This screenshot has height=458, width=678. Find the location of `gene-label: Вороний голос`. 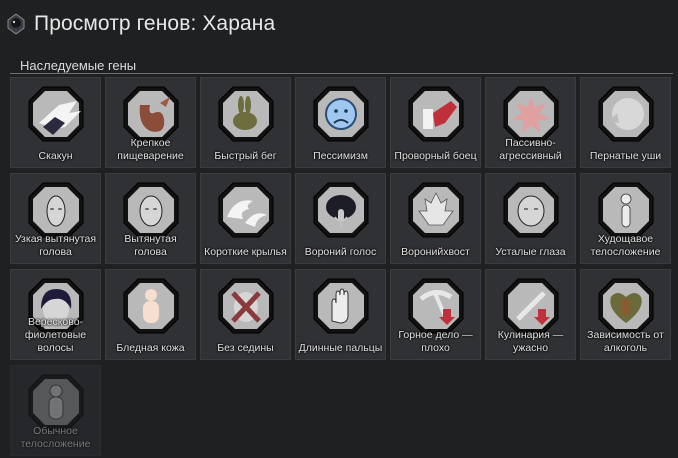

gene-label: Вороний голос is located at coordinates (340, 252).